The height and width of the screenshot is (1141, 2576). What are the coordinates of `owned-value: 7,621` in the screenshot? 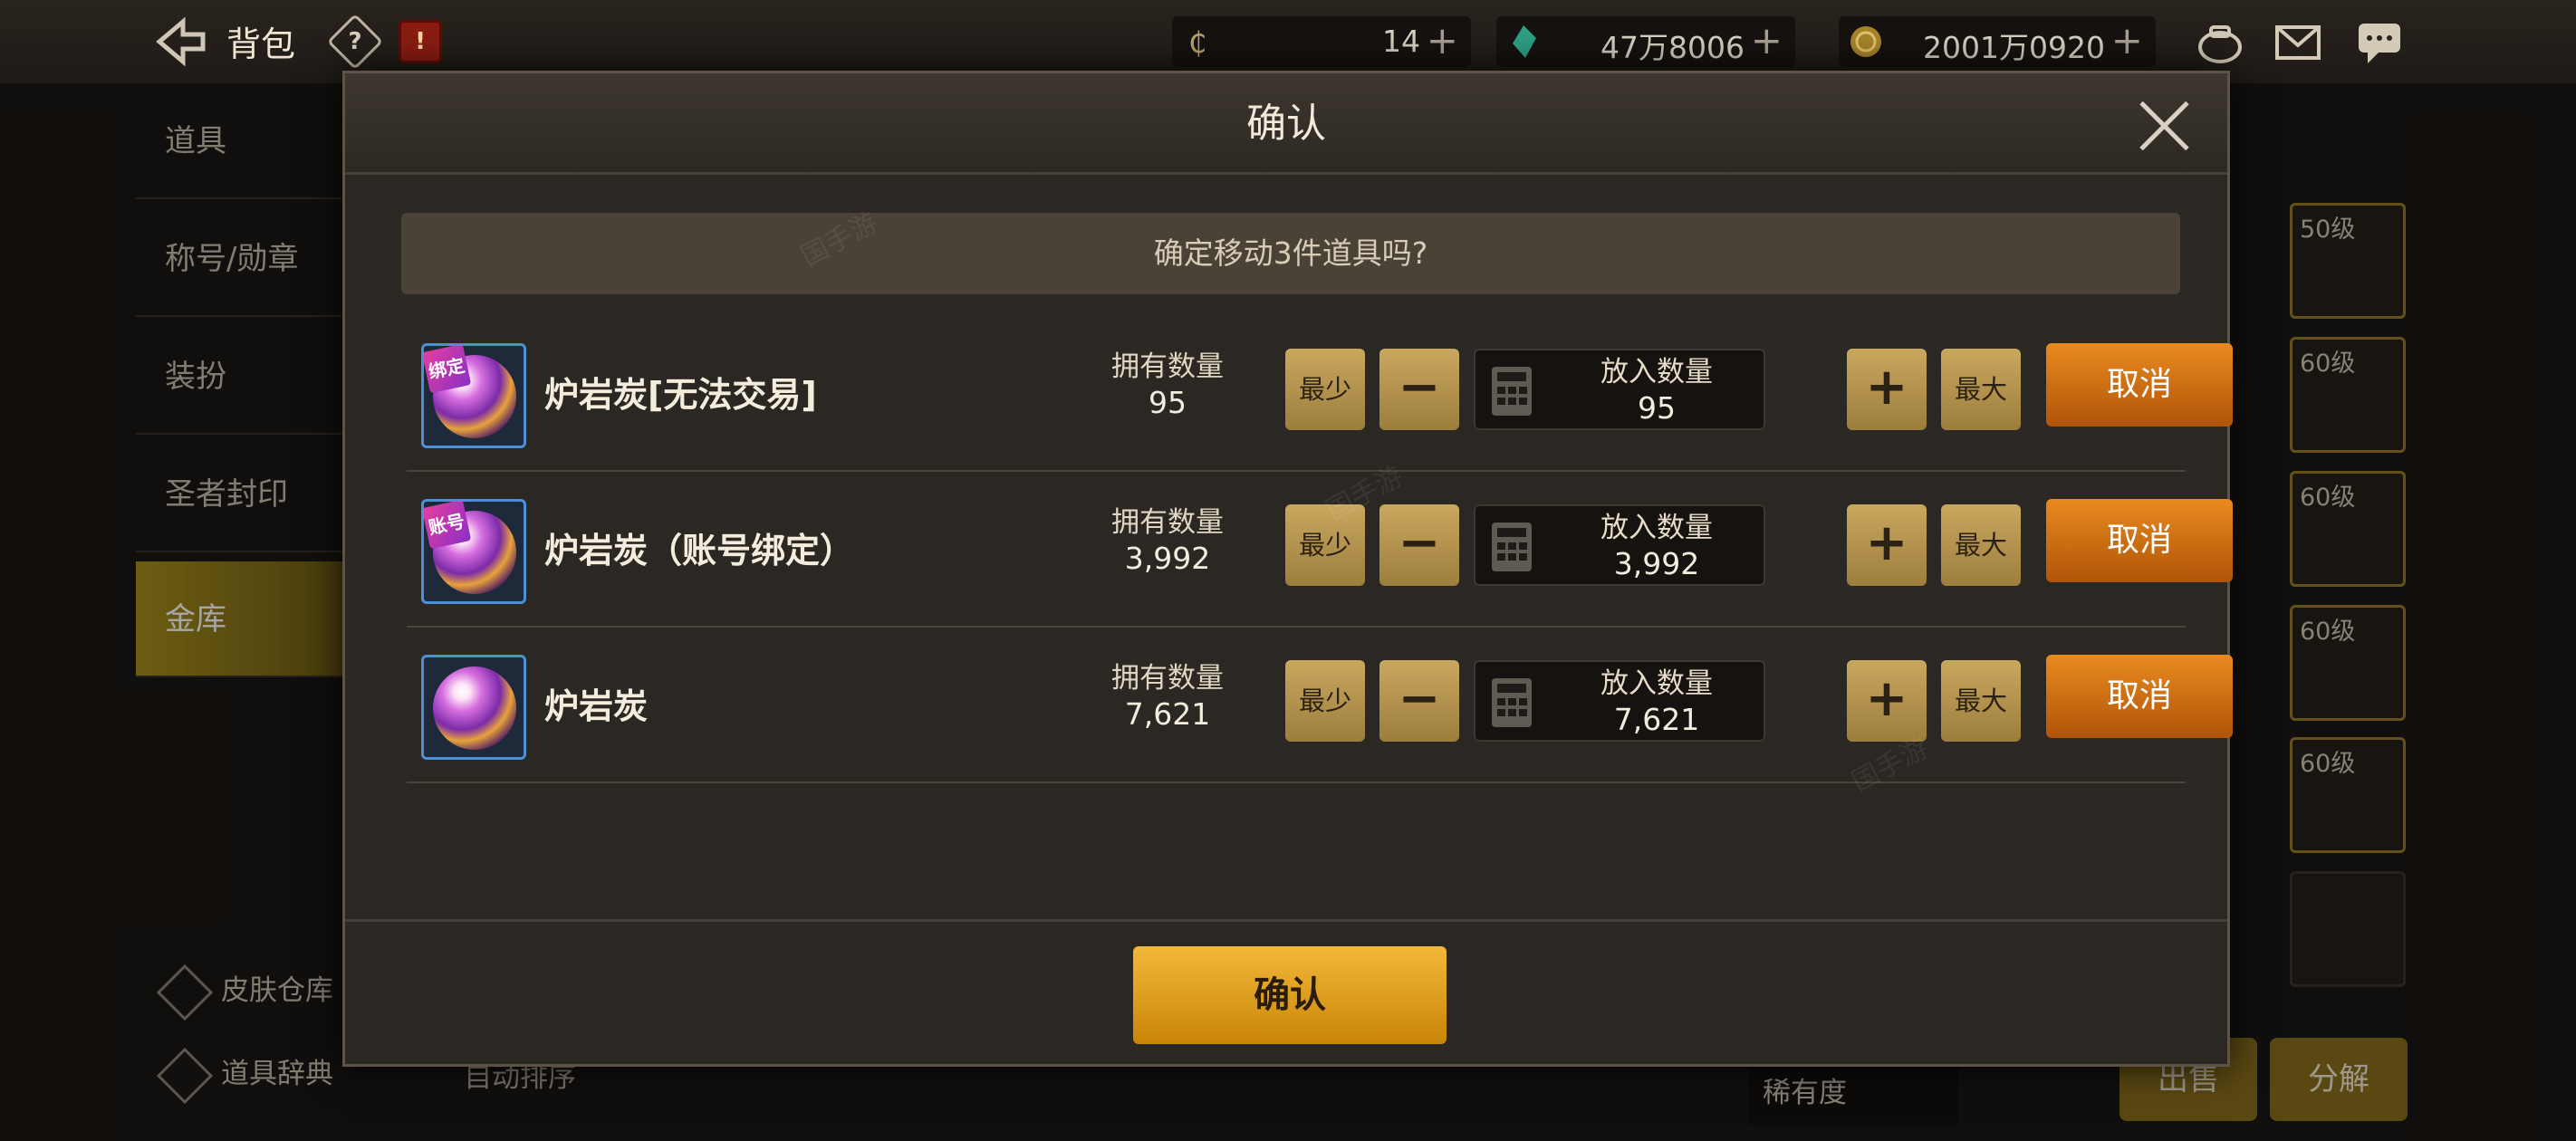 It's located at (1167, 714).